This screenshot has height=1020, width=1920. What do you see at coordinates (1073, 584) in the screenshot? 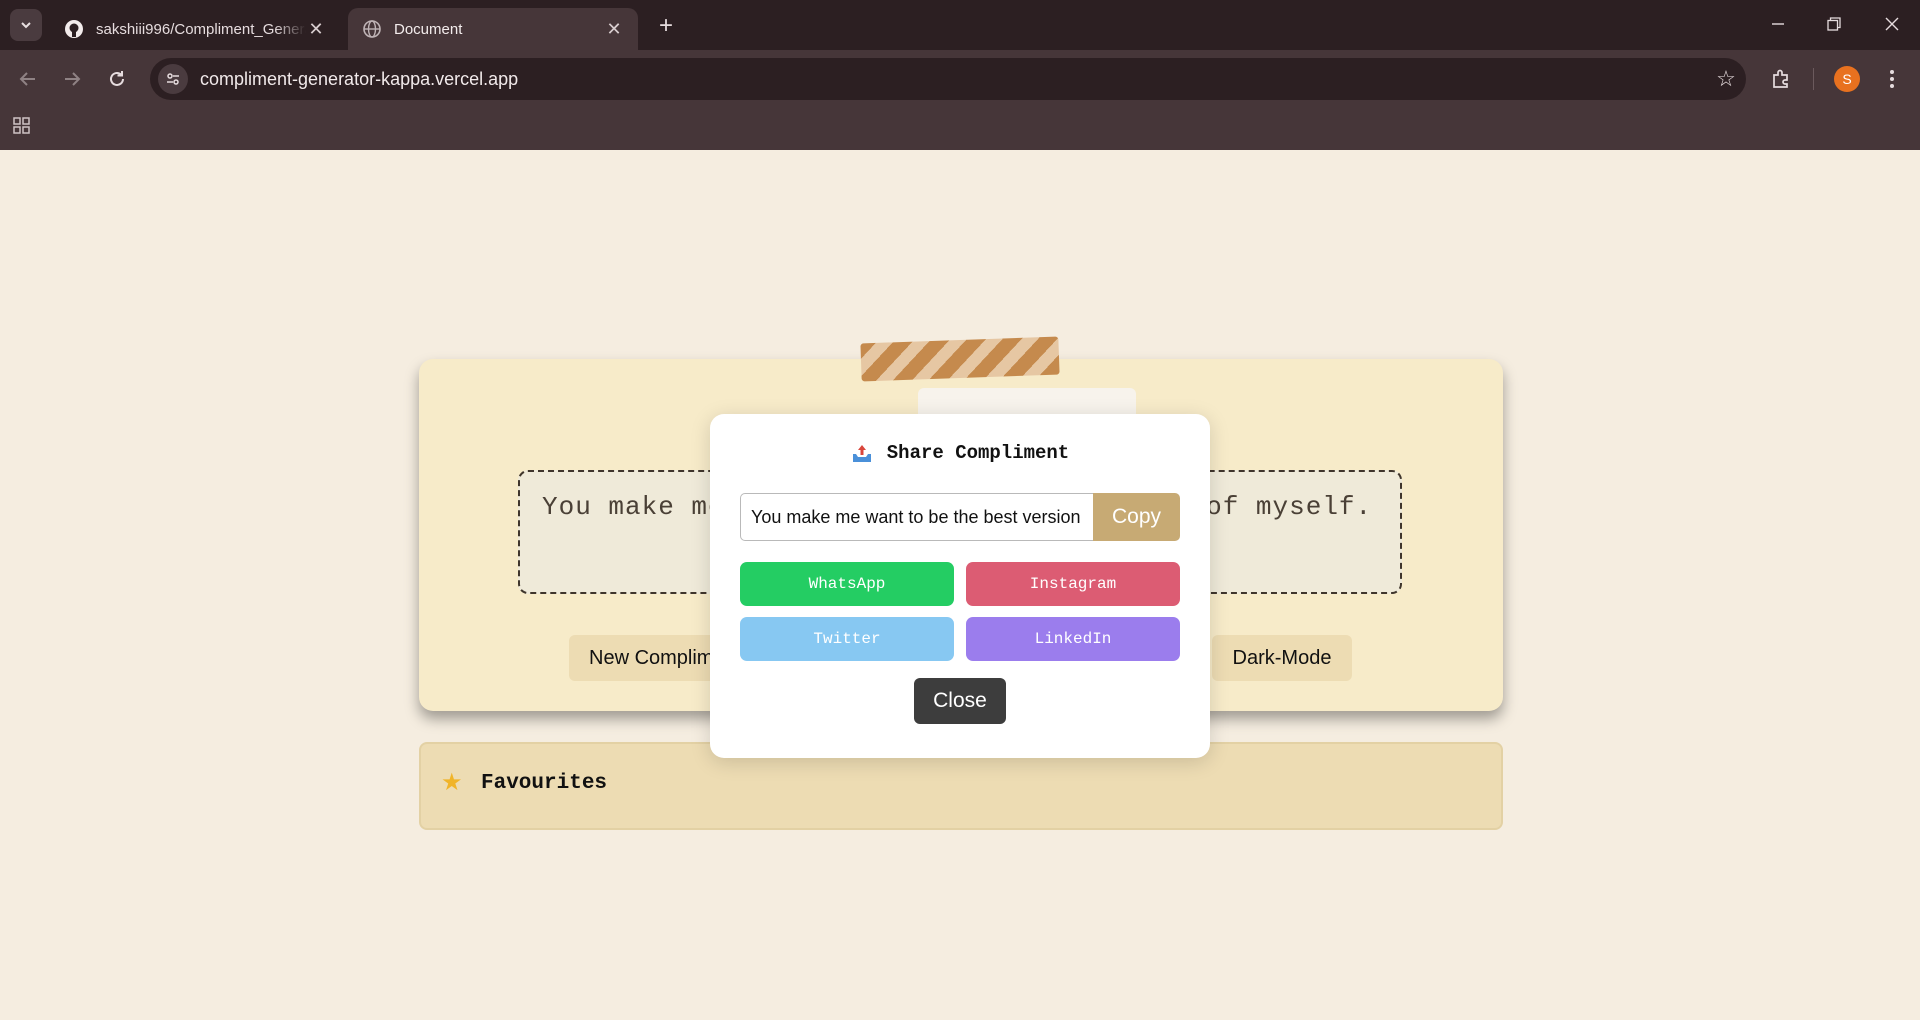
I see `instagram-share-button: Instagram` at bounding box center [1073, 584].